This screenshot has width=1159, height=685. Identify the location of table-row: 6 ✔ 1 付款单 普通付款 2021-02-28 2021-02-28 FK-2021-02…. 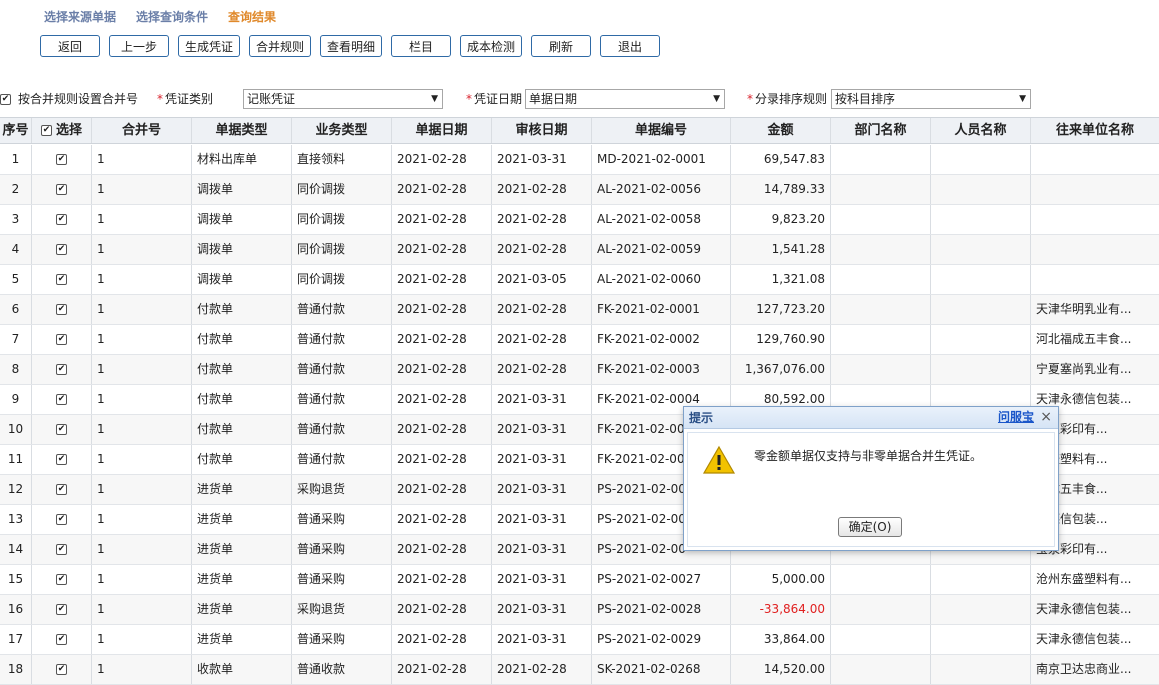
(579, 310).